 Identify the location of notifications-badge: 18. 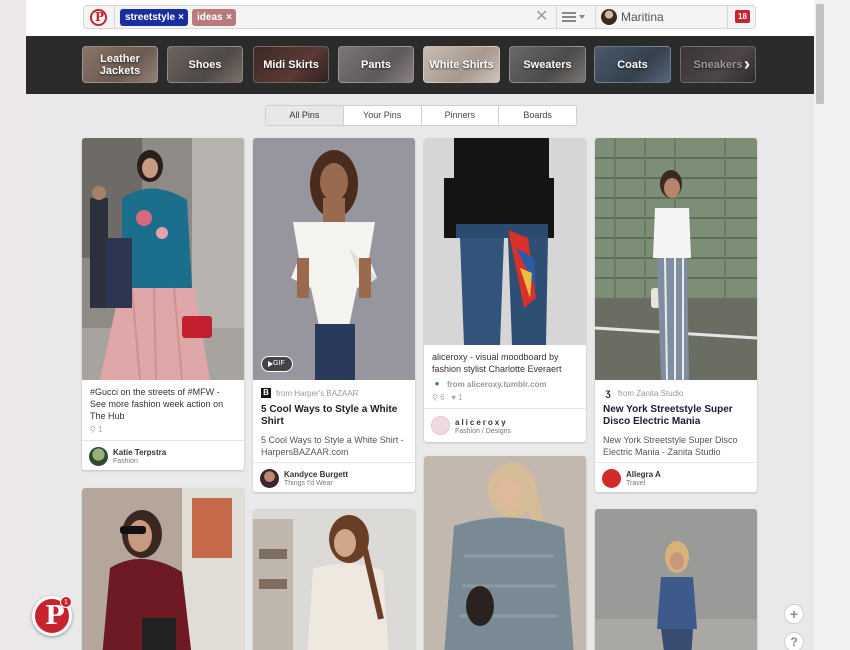
(742, 16).